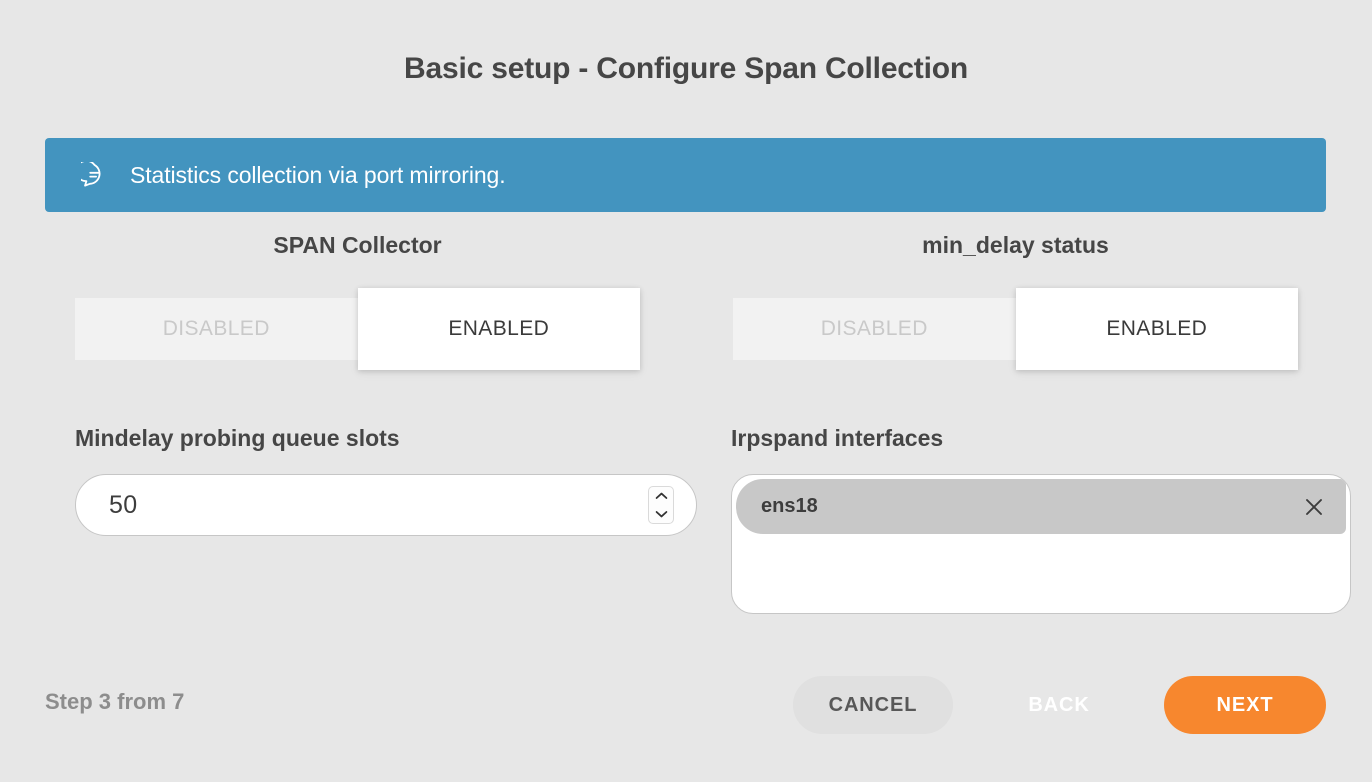  Describe the element at coordinates (386, 505) in the screenshot. I see `mindelay-queue-slots-input: 50` at that location.